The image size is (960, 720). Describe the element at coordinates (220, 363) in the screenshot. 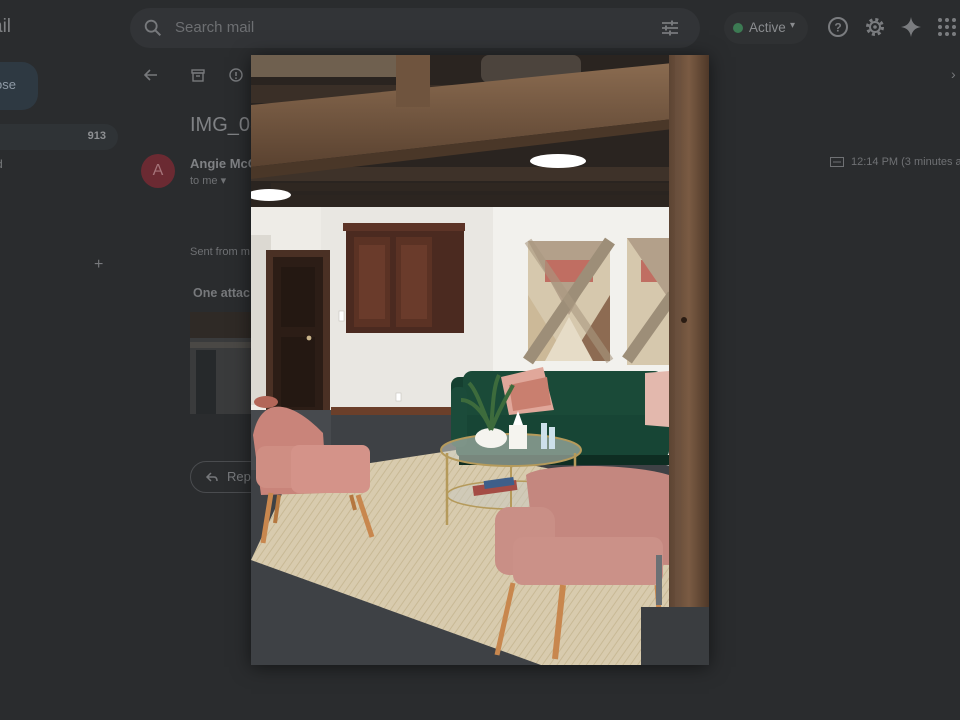

I see `attachment-thumbnail` at that location.